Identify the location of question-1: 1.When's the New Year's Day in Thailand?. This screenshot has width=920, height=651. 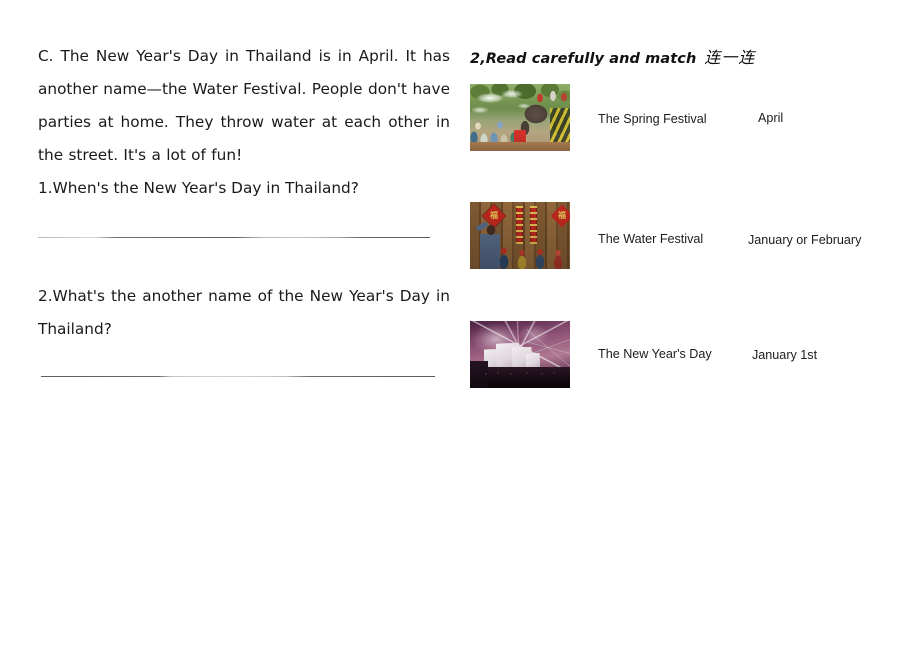
(198, 188).